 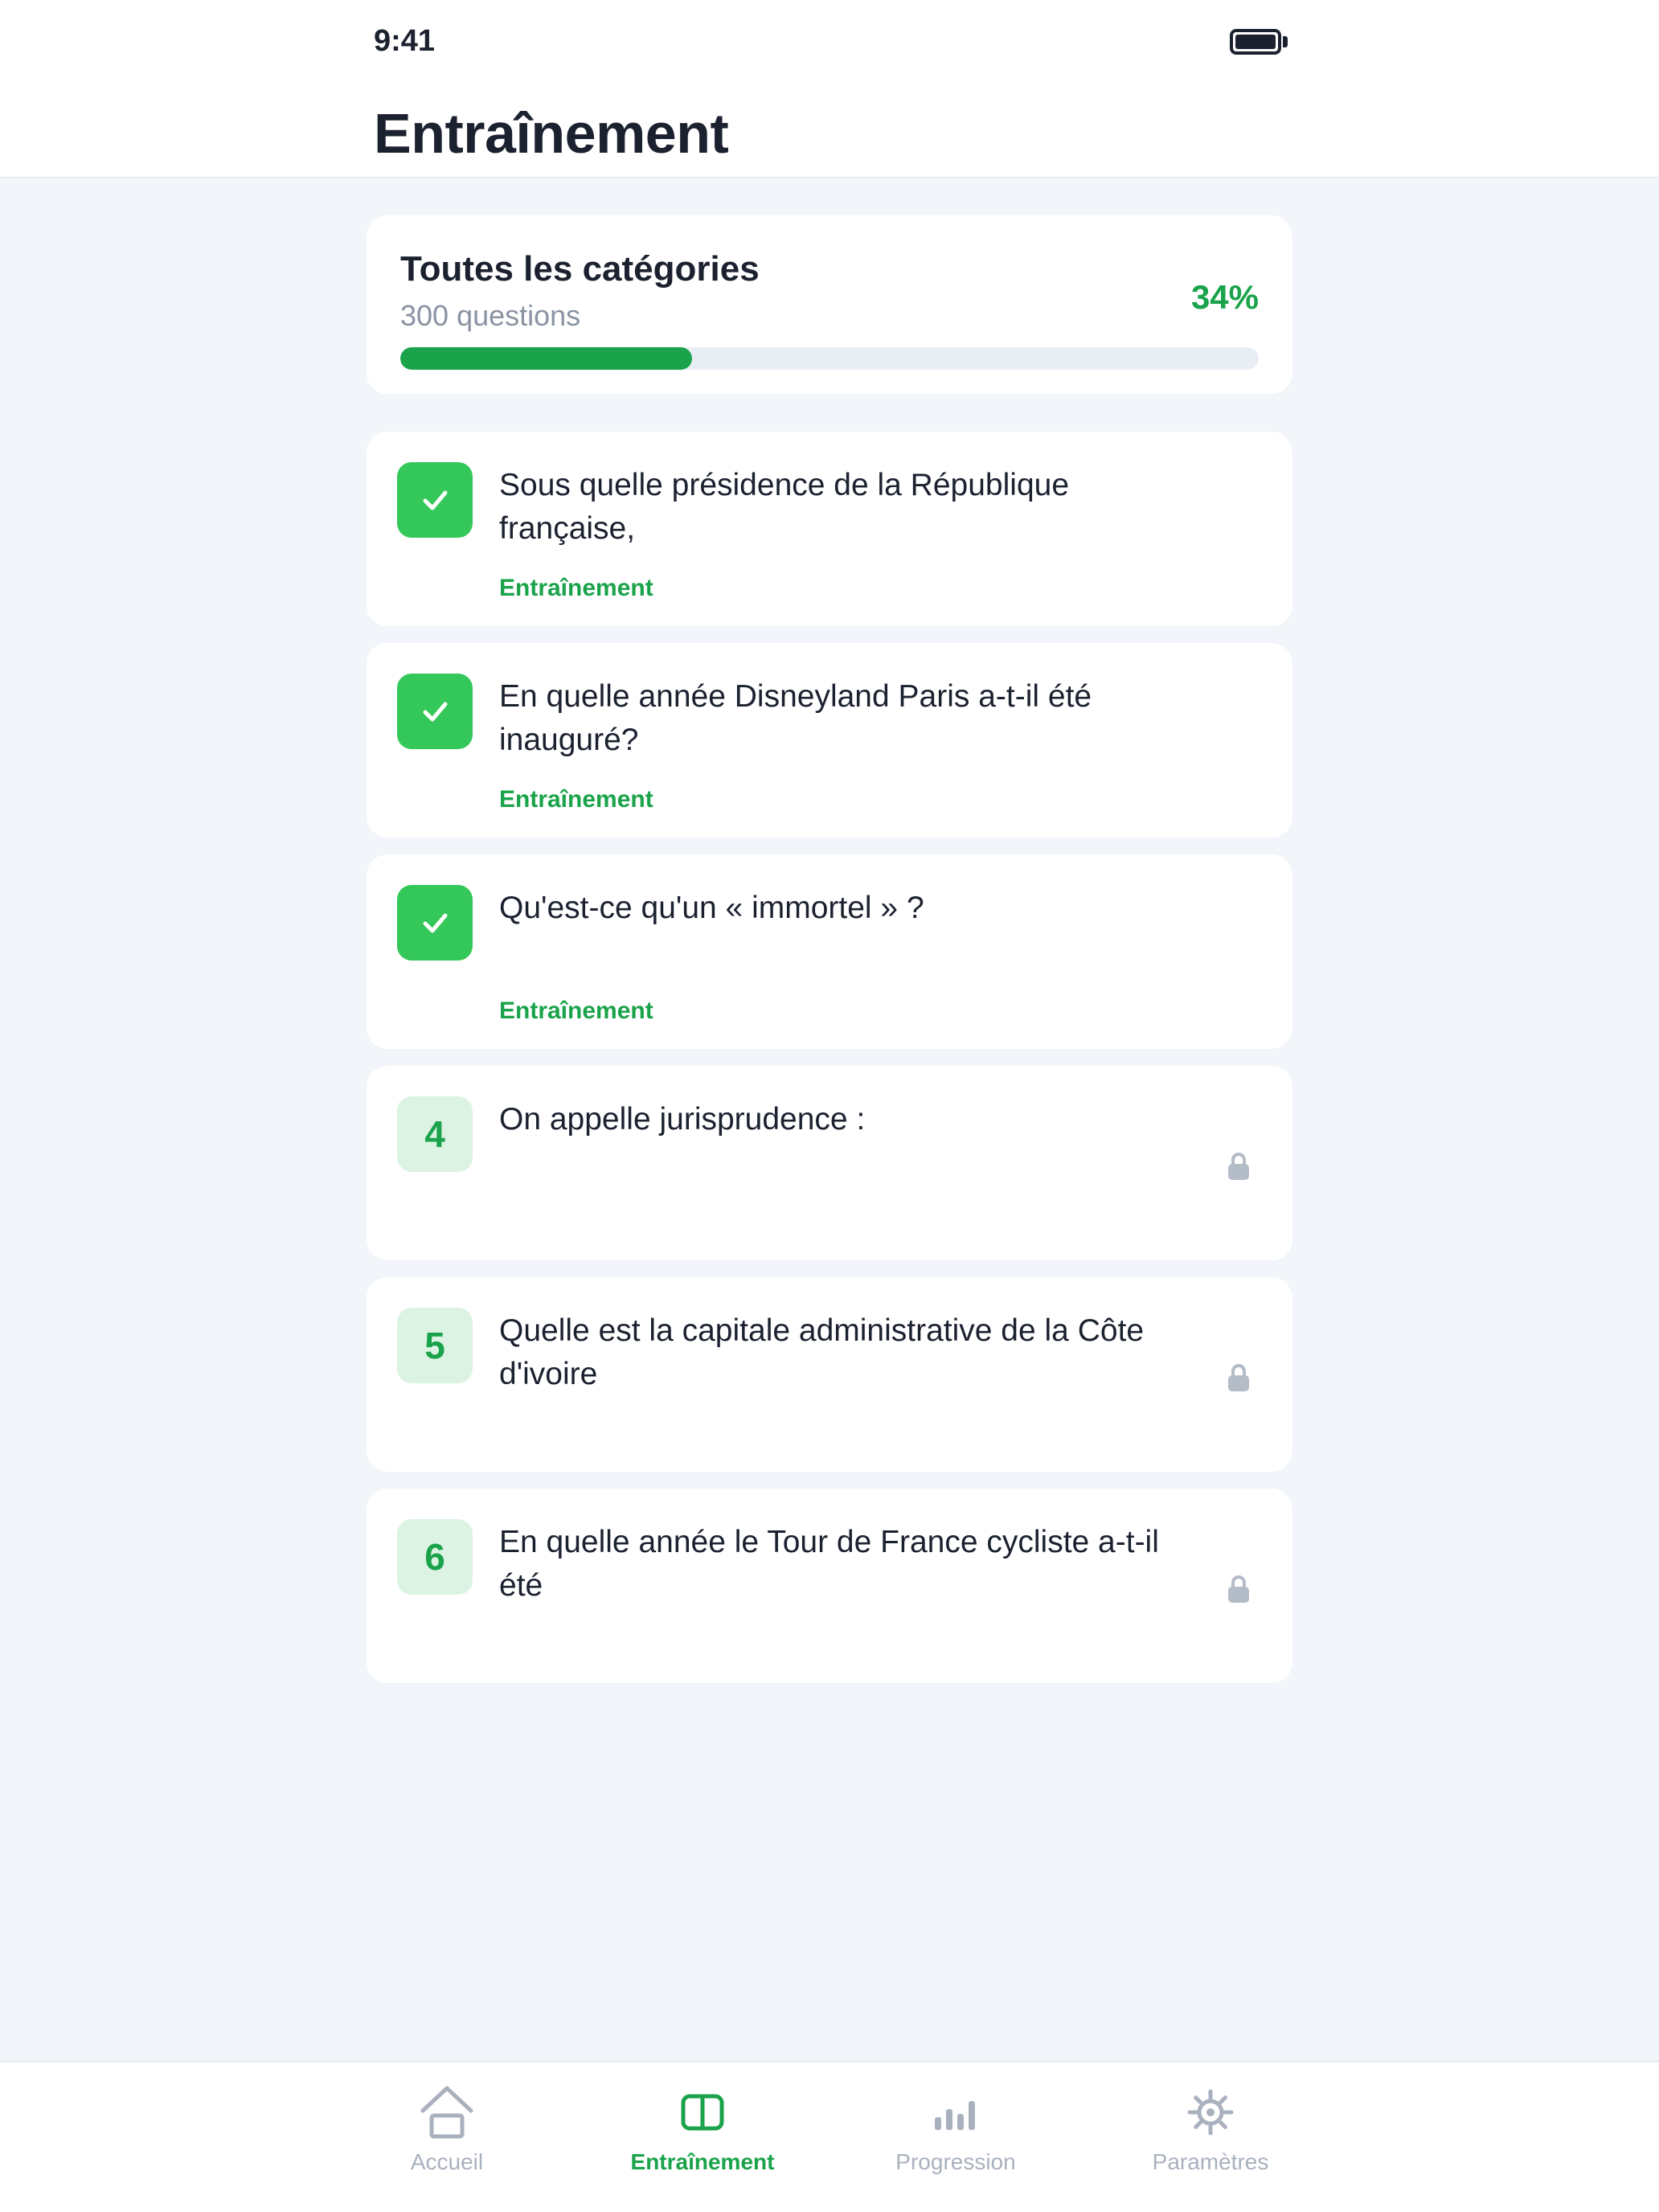 I want to click on question-number-badge: 4, so click(x=435, y=1134).